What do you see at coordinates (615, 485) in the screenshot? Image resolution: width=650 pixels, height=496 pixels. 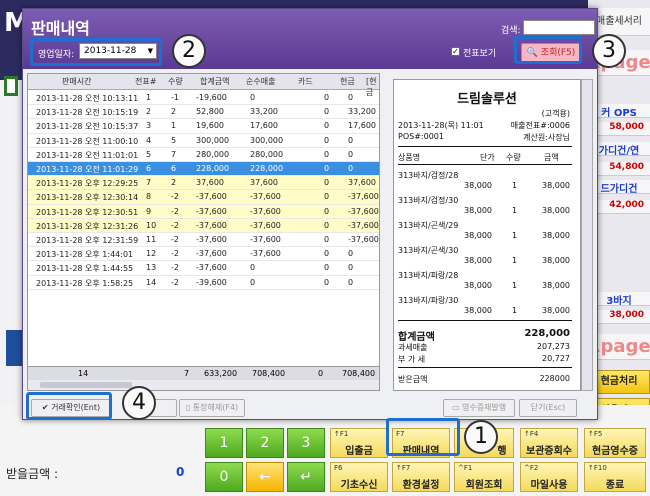 I see `fkey-label: 종료` at bounding box center [615, 485].